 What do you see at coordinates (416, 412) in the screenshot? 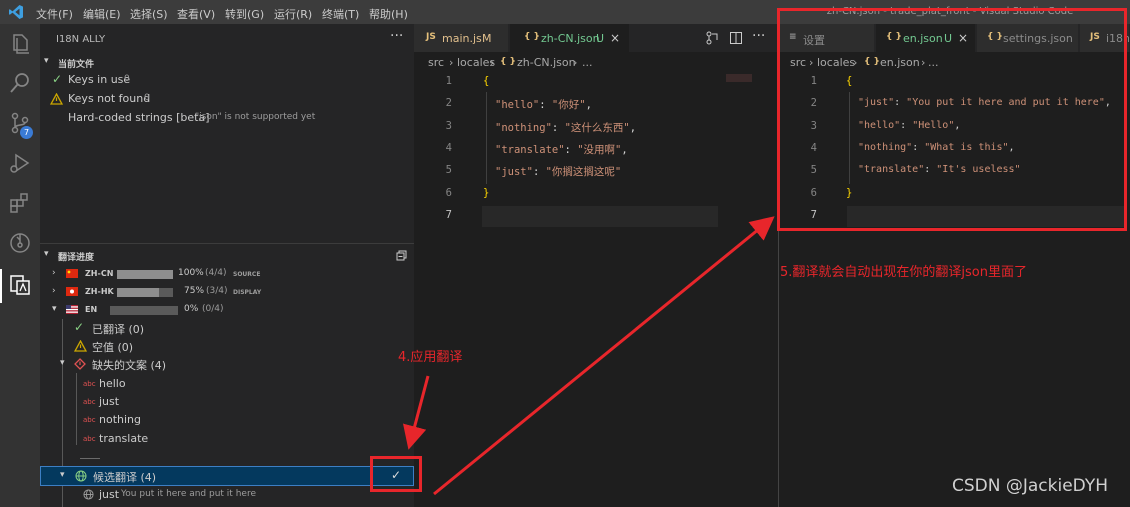
I see `arrow-step4` at bounding box center [416, 412].